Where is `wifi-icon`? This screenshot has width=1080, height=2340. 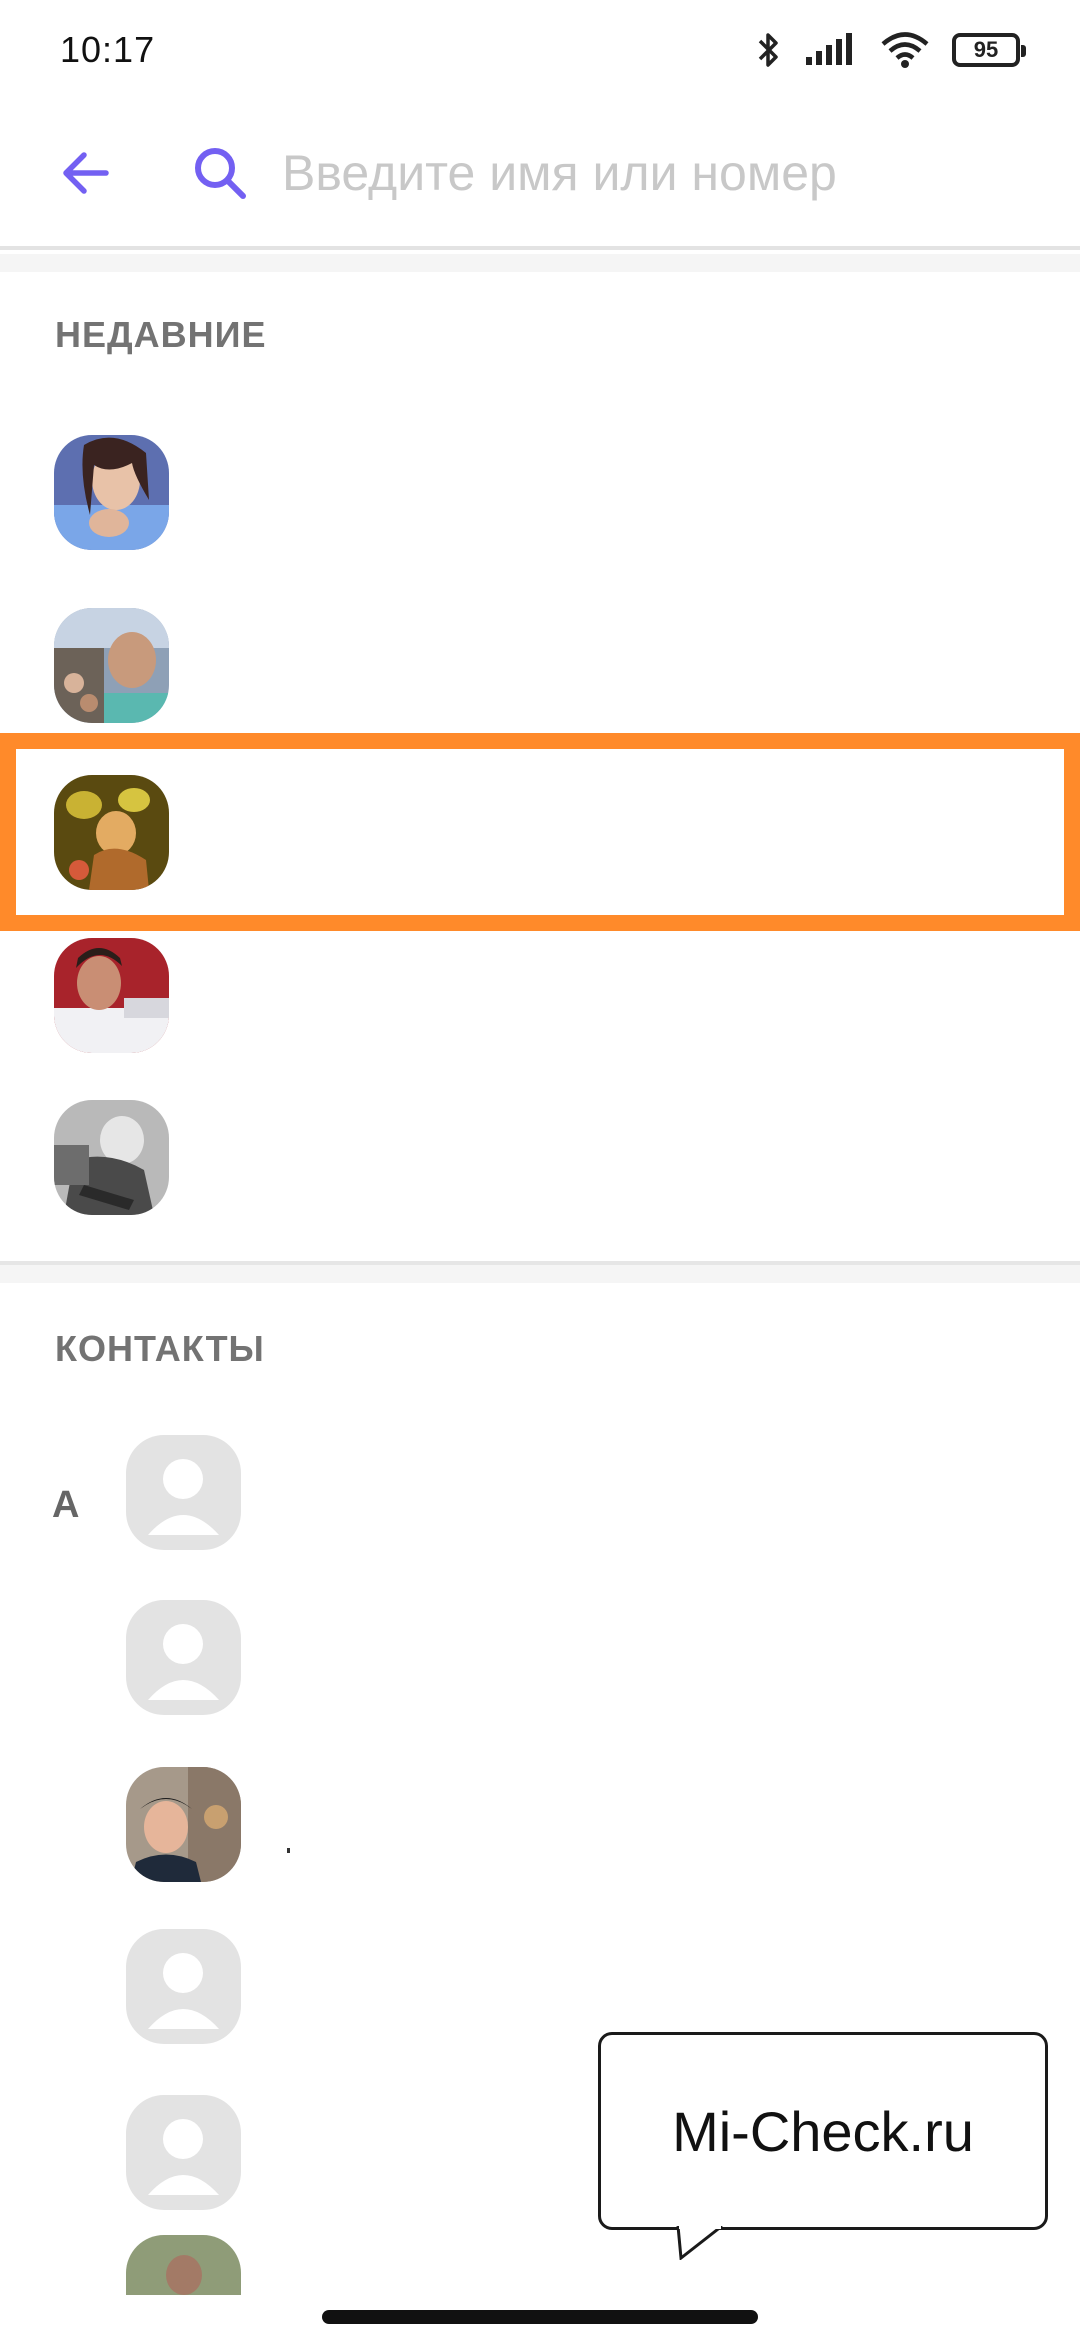 wifi-icon is located at coordinates (905, 50).